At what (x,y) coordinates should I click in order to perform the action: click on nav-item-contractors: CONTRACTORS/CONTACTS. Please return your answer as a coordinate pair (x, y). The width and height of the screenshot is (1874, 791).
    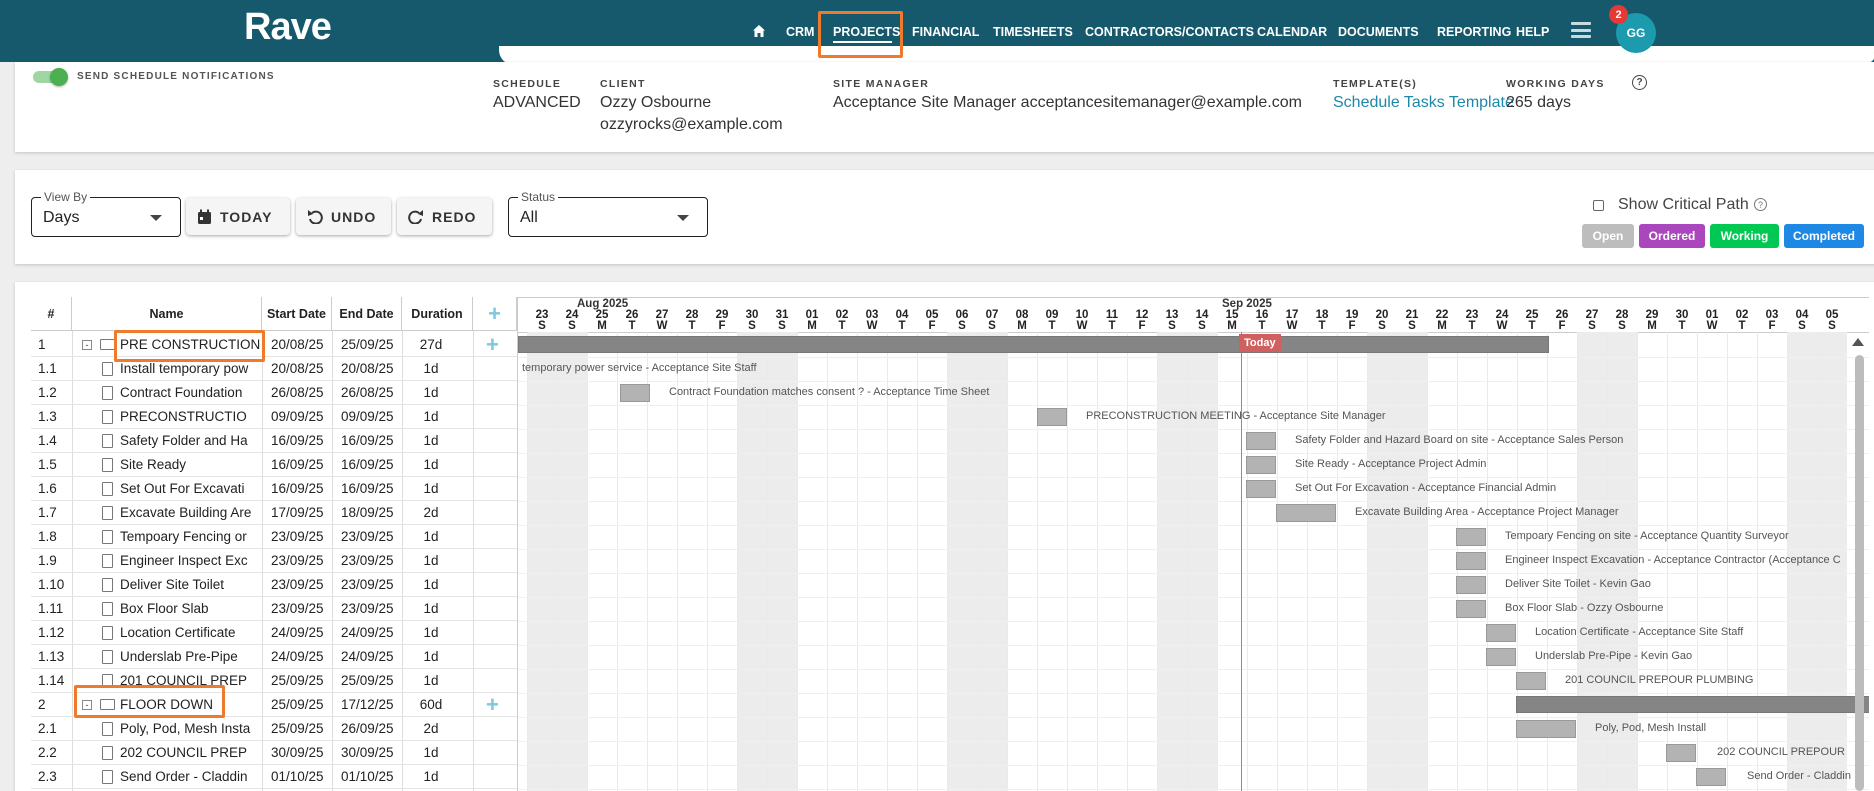
    Looking at the image, I should click on (1169, 32).